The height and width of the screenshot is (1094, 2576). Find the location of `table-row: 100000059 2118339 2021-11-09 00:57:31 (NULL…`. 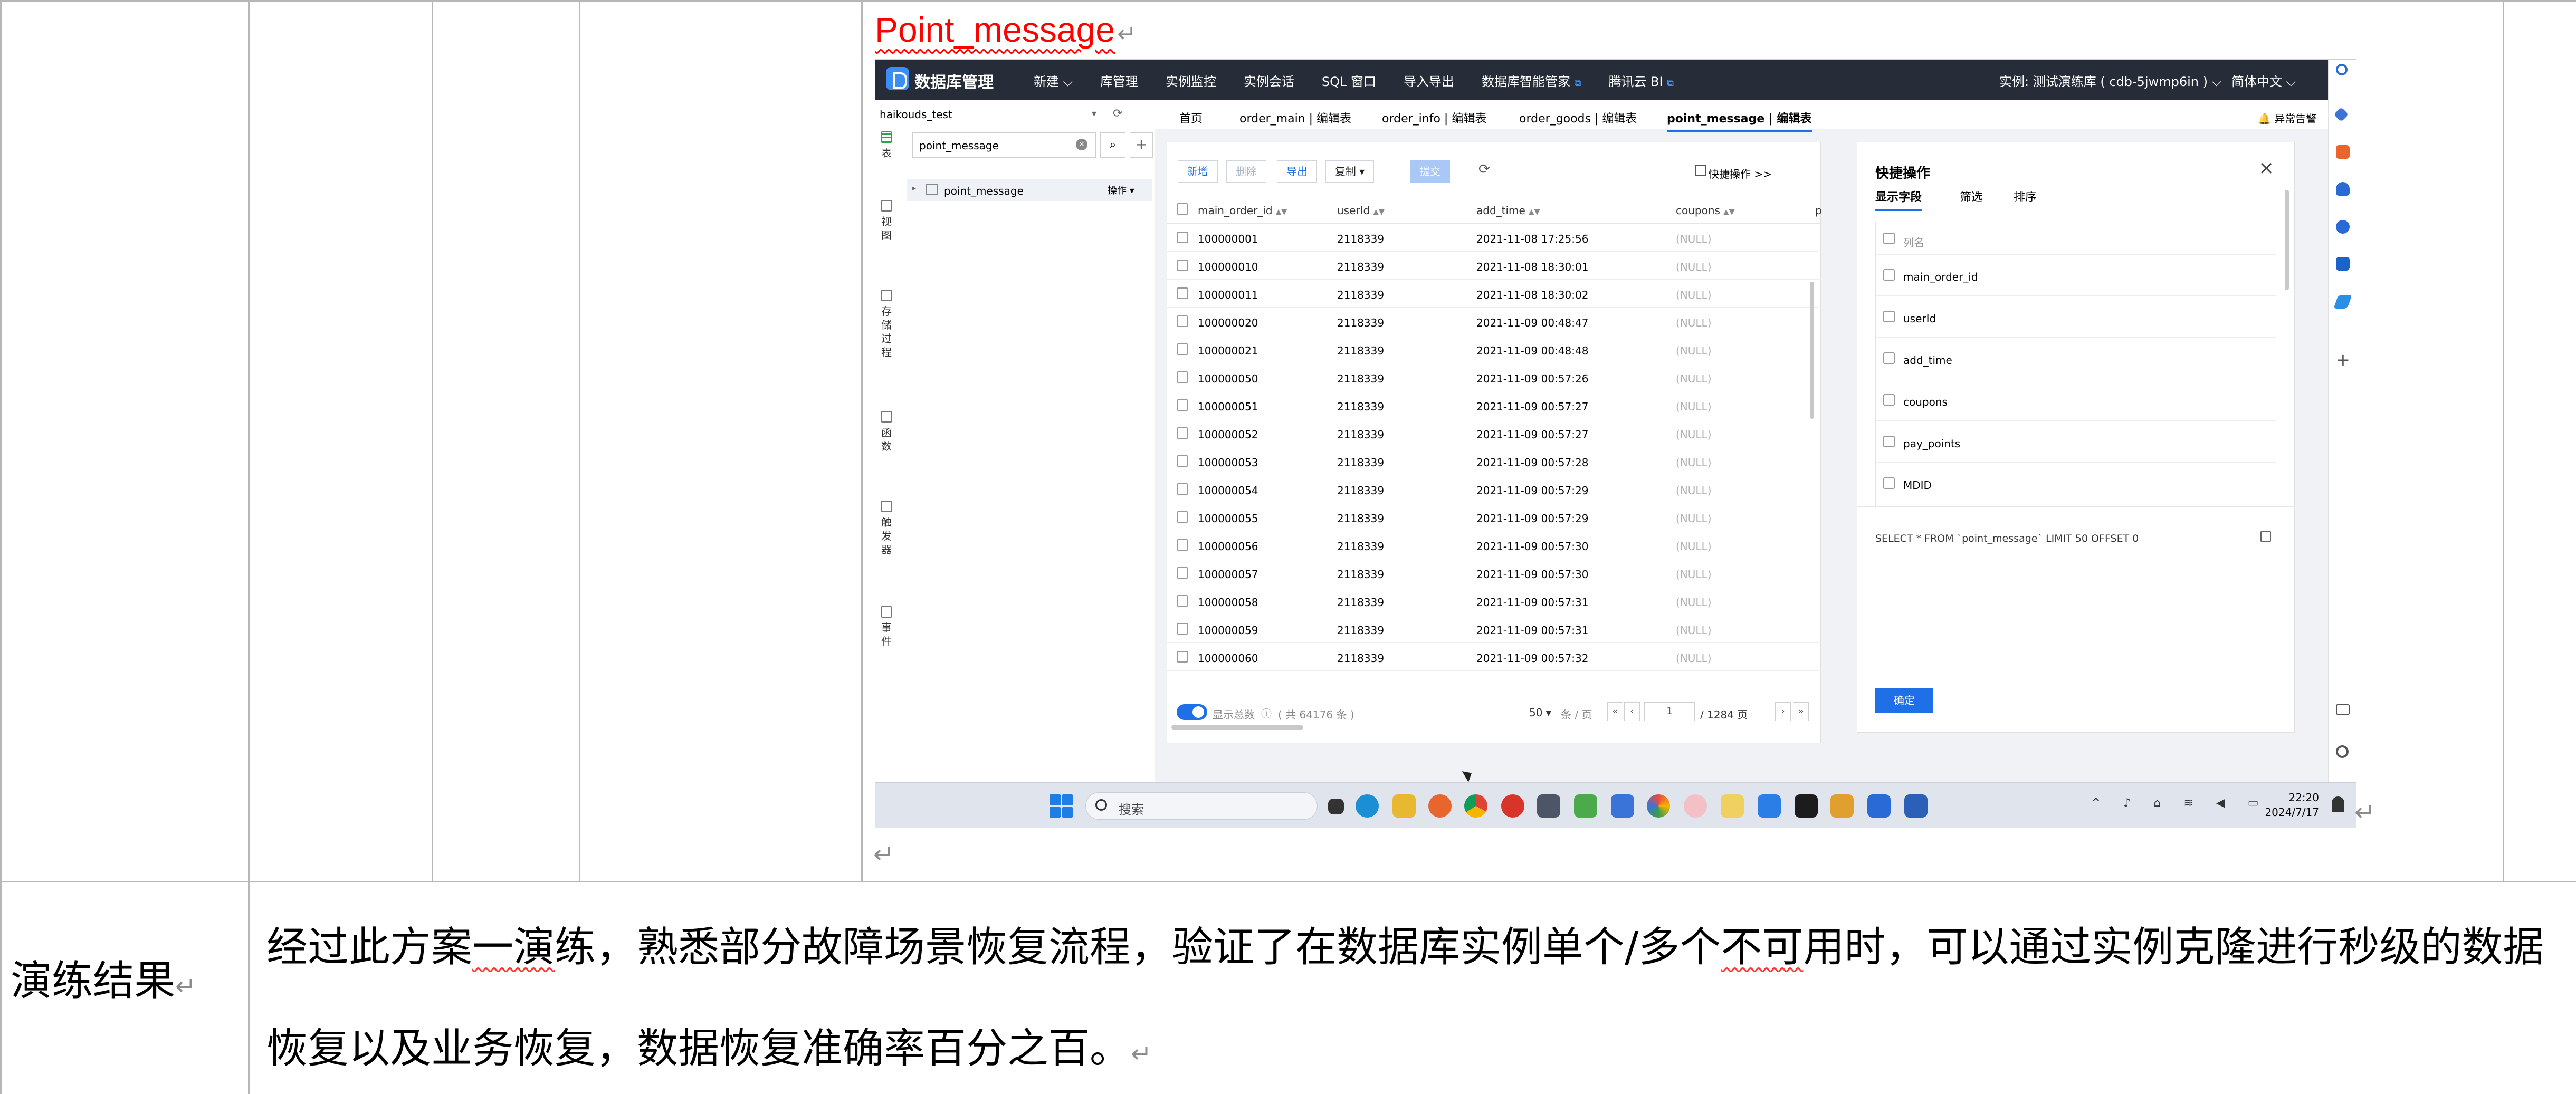

table-row: 100000059 2118339 2021-11-09 00:57:31 (NULL… is located at coordinates (1494, 629).